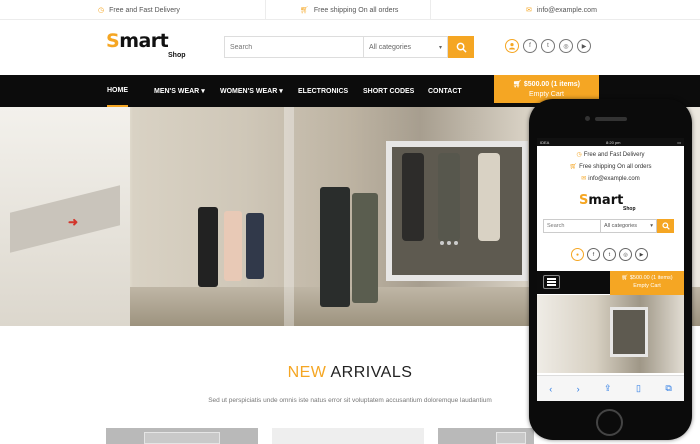  I want to click on email-note: ✉ info@example.com, so click(561, 10).